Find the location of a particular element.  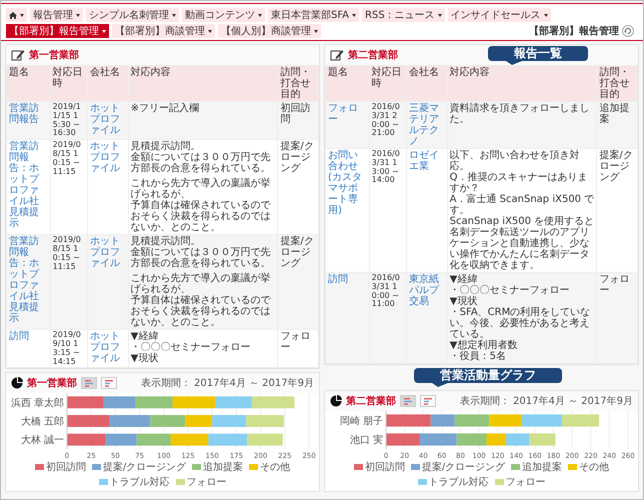

axis-label: 大橋 五郎 is located at coordinates (42, 422).